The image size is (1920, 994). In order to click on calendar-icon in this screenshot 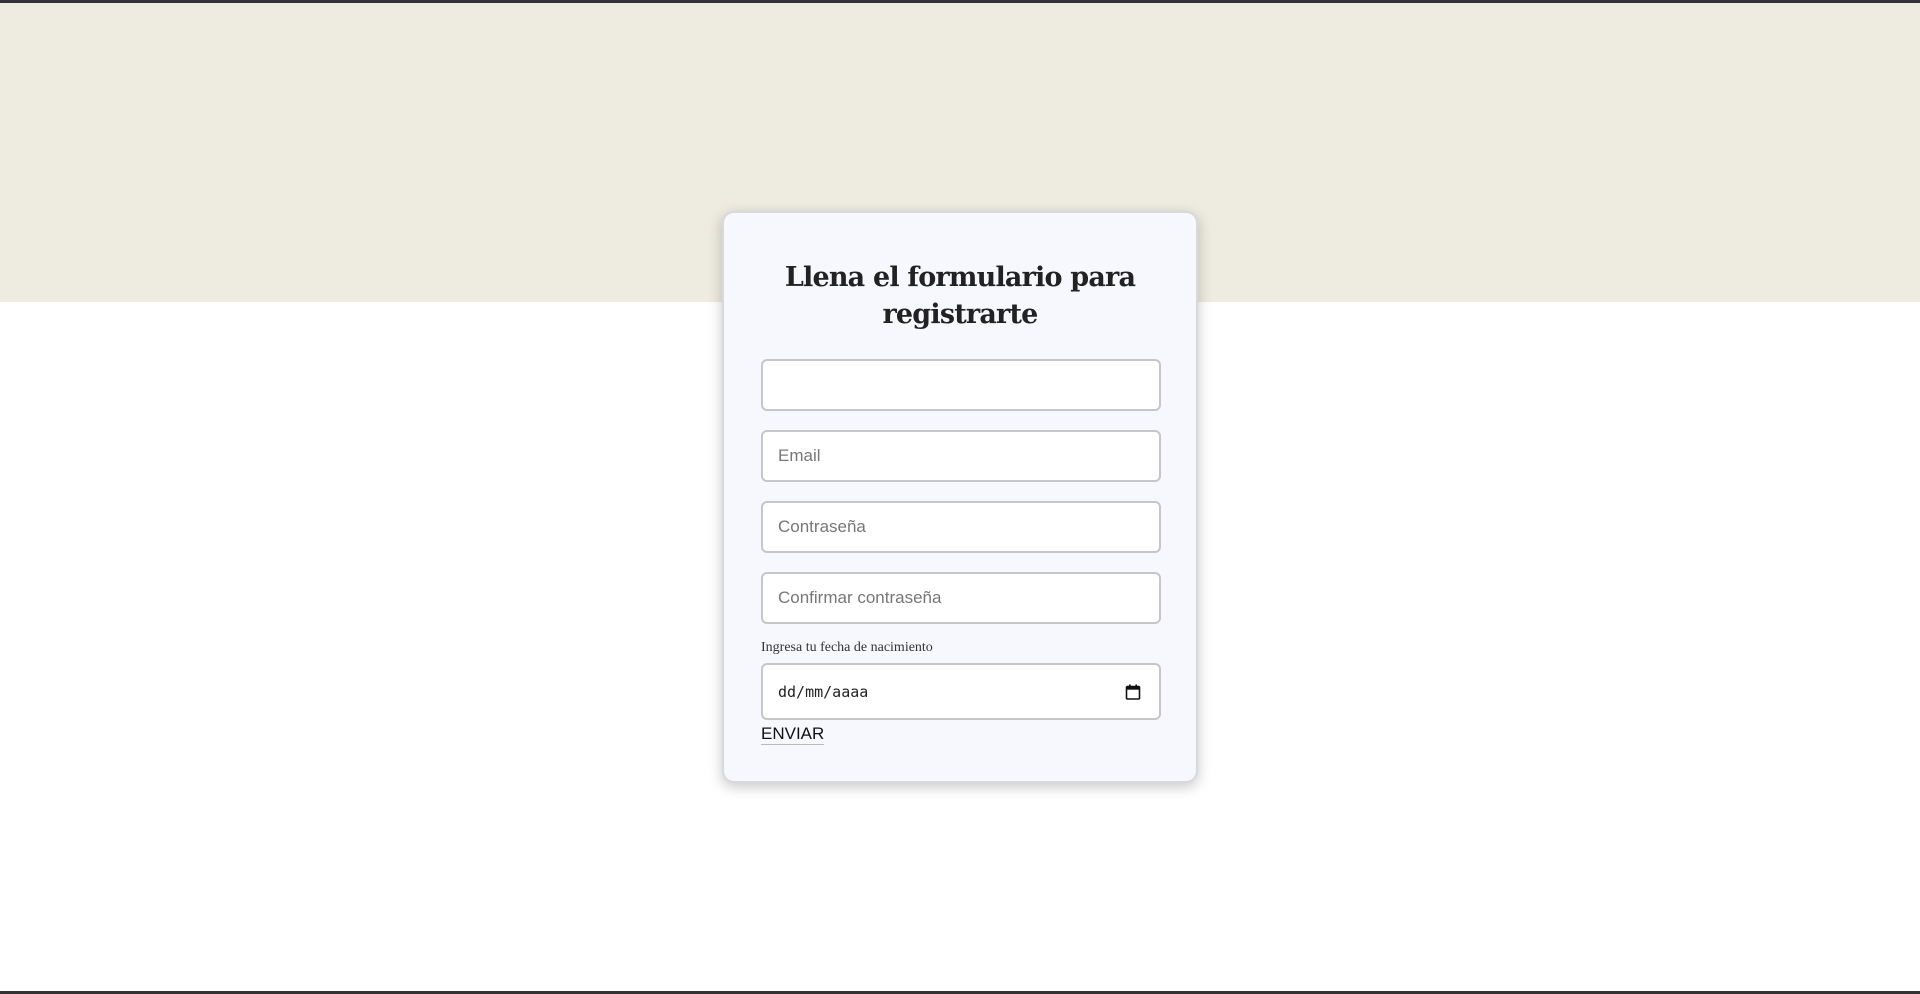, I will do `click(1133, 692)`.